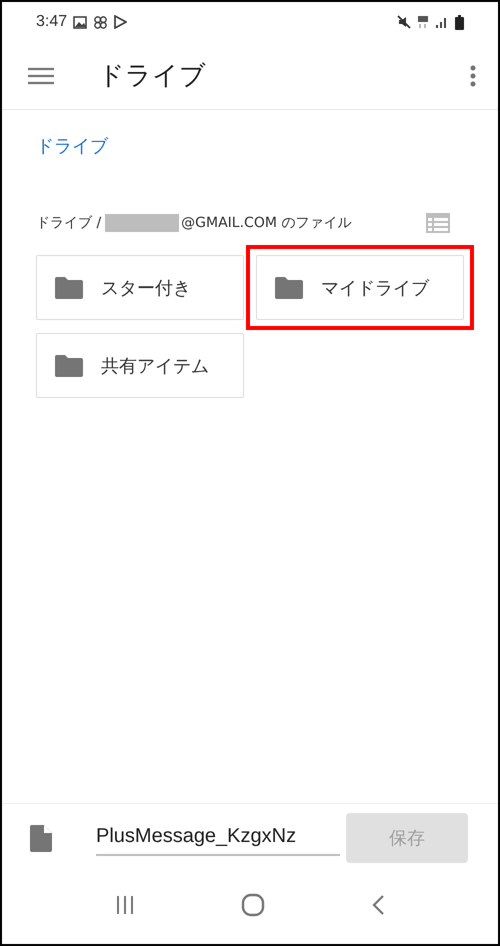 The width and height of the screenshot is (500, 946). Describe the element at coordinates (72, 146) in the screenshot. I see `location-link: ドライブ` at that location.